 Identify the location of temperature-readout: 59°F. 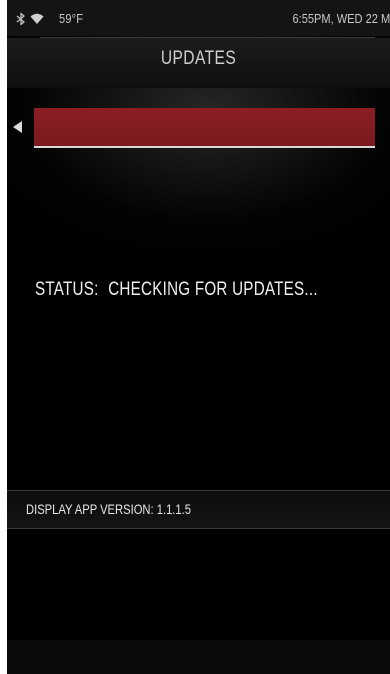
(71, 18).